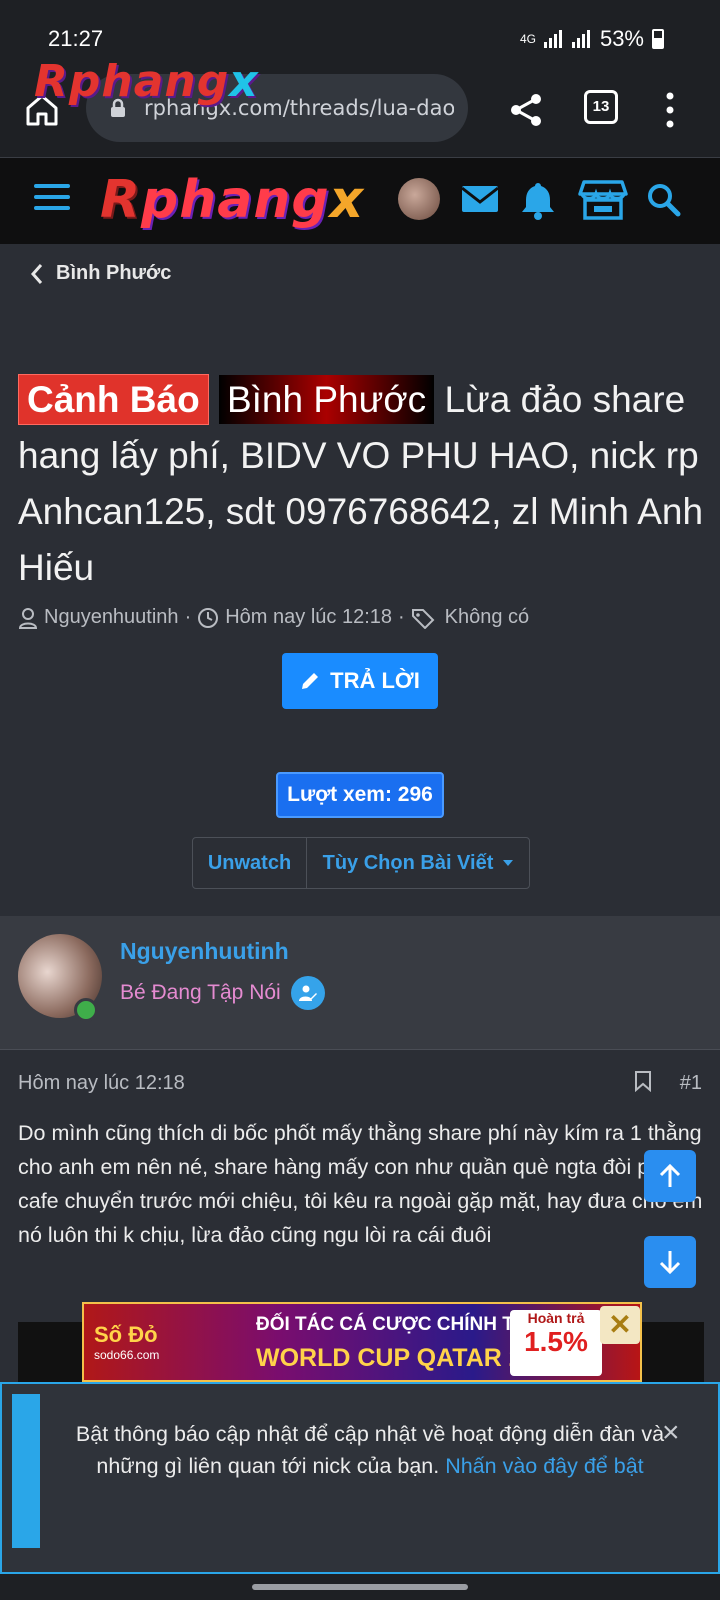 This screenshot has width=720, height=1600. I want to click on rank-label: Bé Đang Tập Nói, so click(200, 992).